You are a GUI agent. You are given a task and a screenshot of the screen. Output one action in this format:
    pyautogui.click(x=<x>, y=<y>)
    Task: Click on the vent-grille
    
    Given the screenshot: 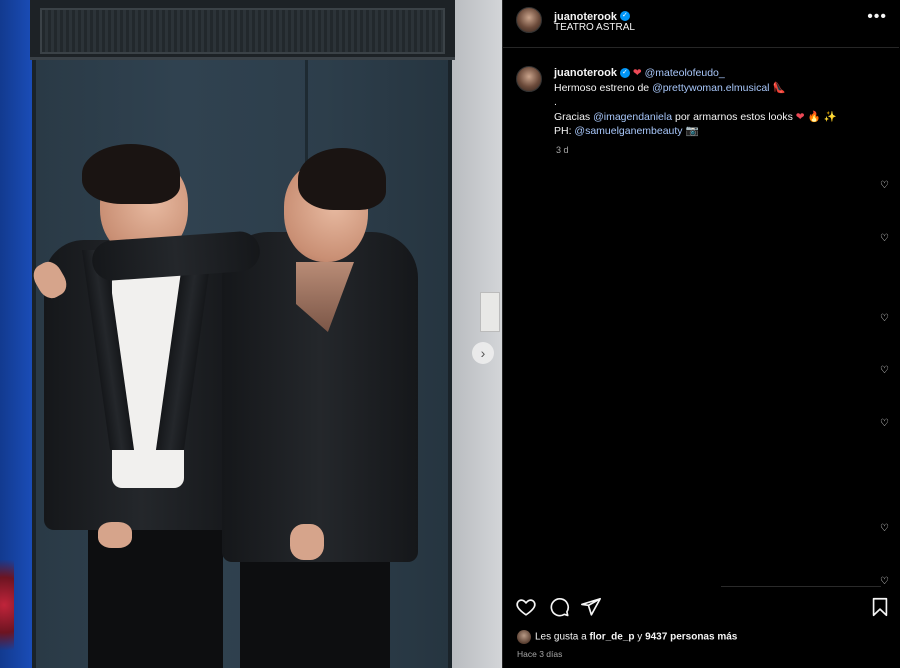 What is the action you would take?
    pyautogui.click(x=242, y=31)
    